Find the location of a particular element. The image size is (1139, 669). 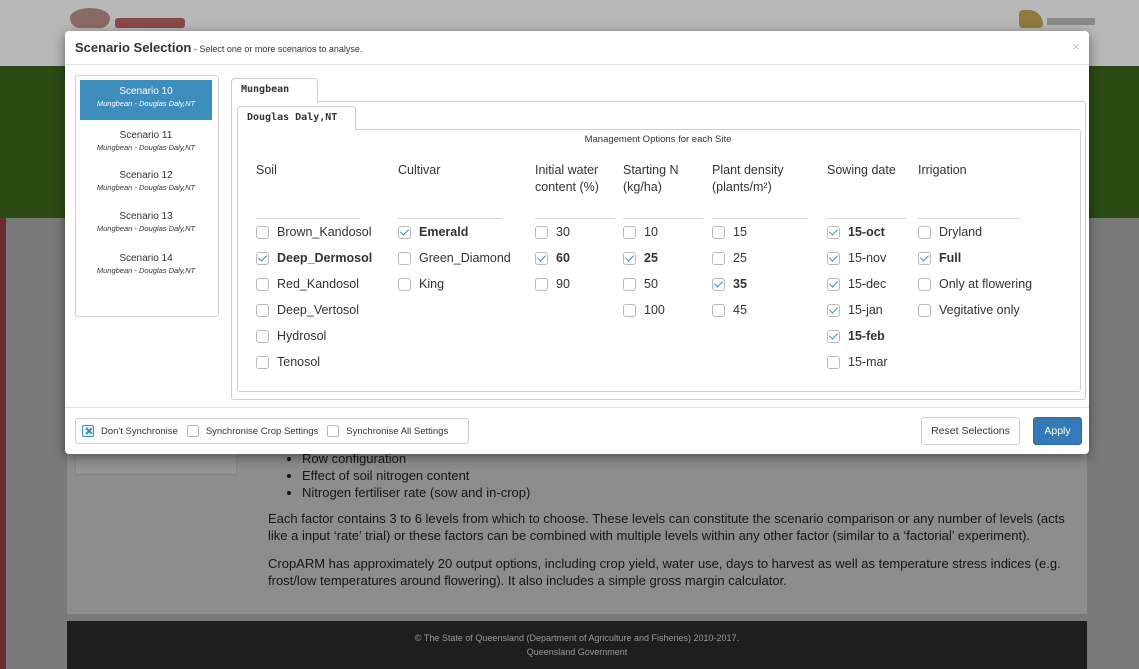

option-label: Emerald is located at coordinates (444, 232).